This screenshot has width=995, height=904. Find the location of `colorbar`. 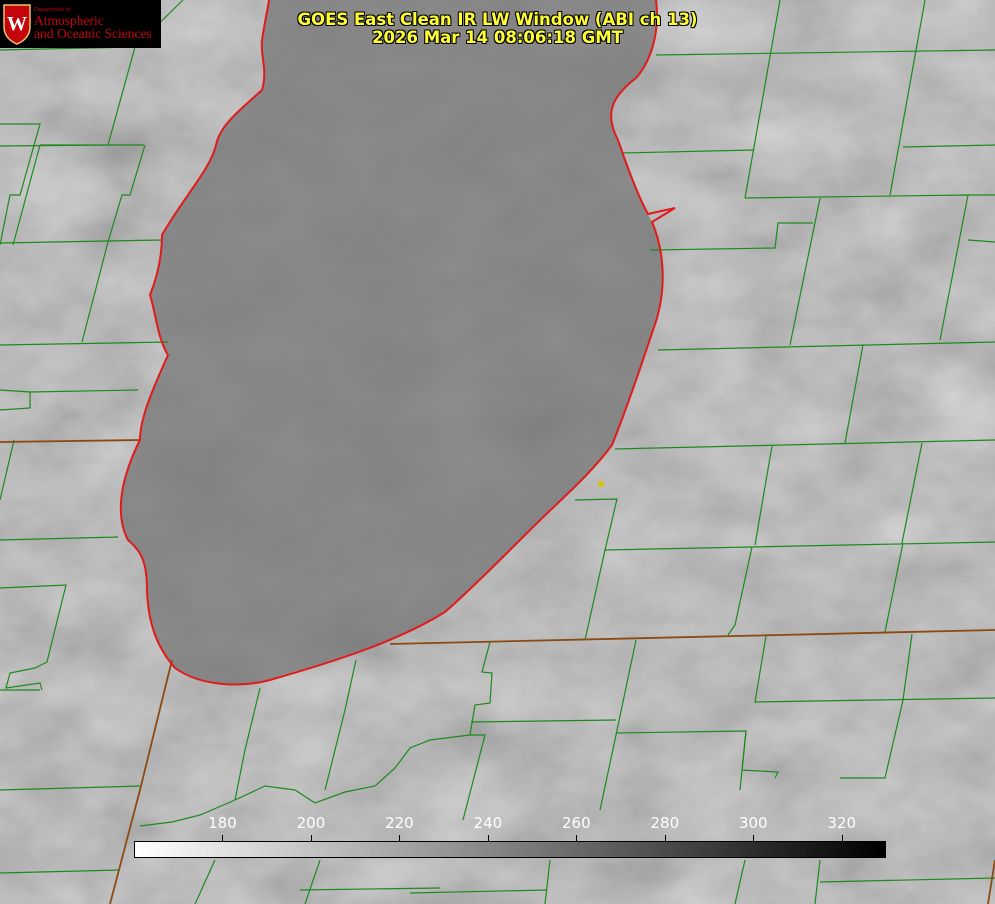

colorbar is located at coordinates (510, 849).